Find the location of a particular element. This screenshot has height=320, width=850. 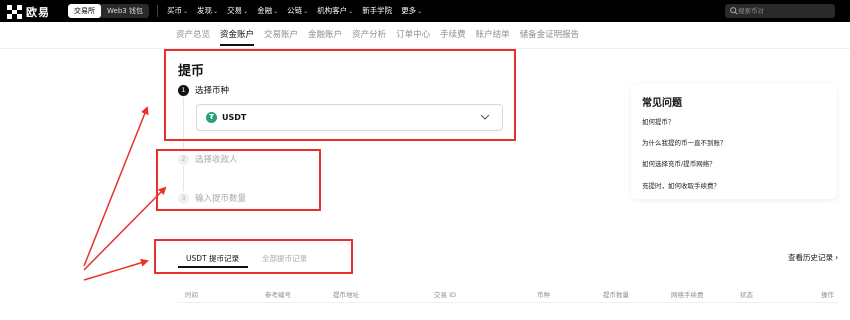

subnav-trading-account: 交易账户 is located at coordinates (281, 35).